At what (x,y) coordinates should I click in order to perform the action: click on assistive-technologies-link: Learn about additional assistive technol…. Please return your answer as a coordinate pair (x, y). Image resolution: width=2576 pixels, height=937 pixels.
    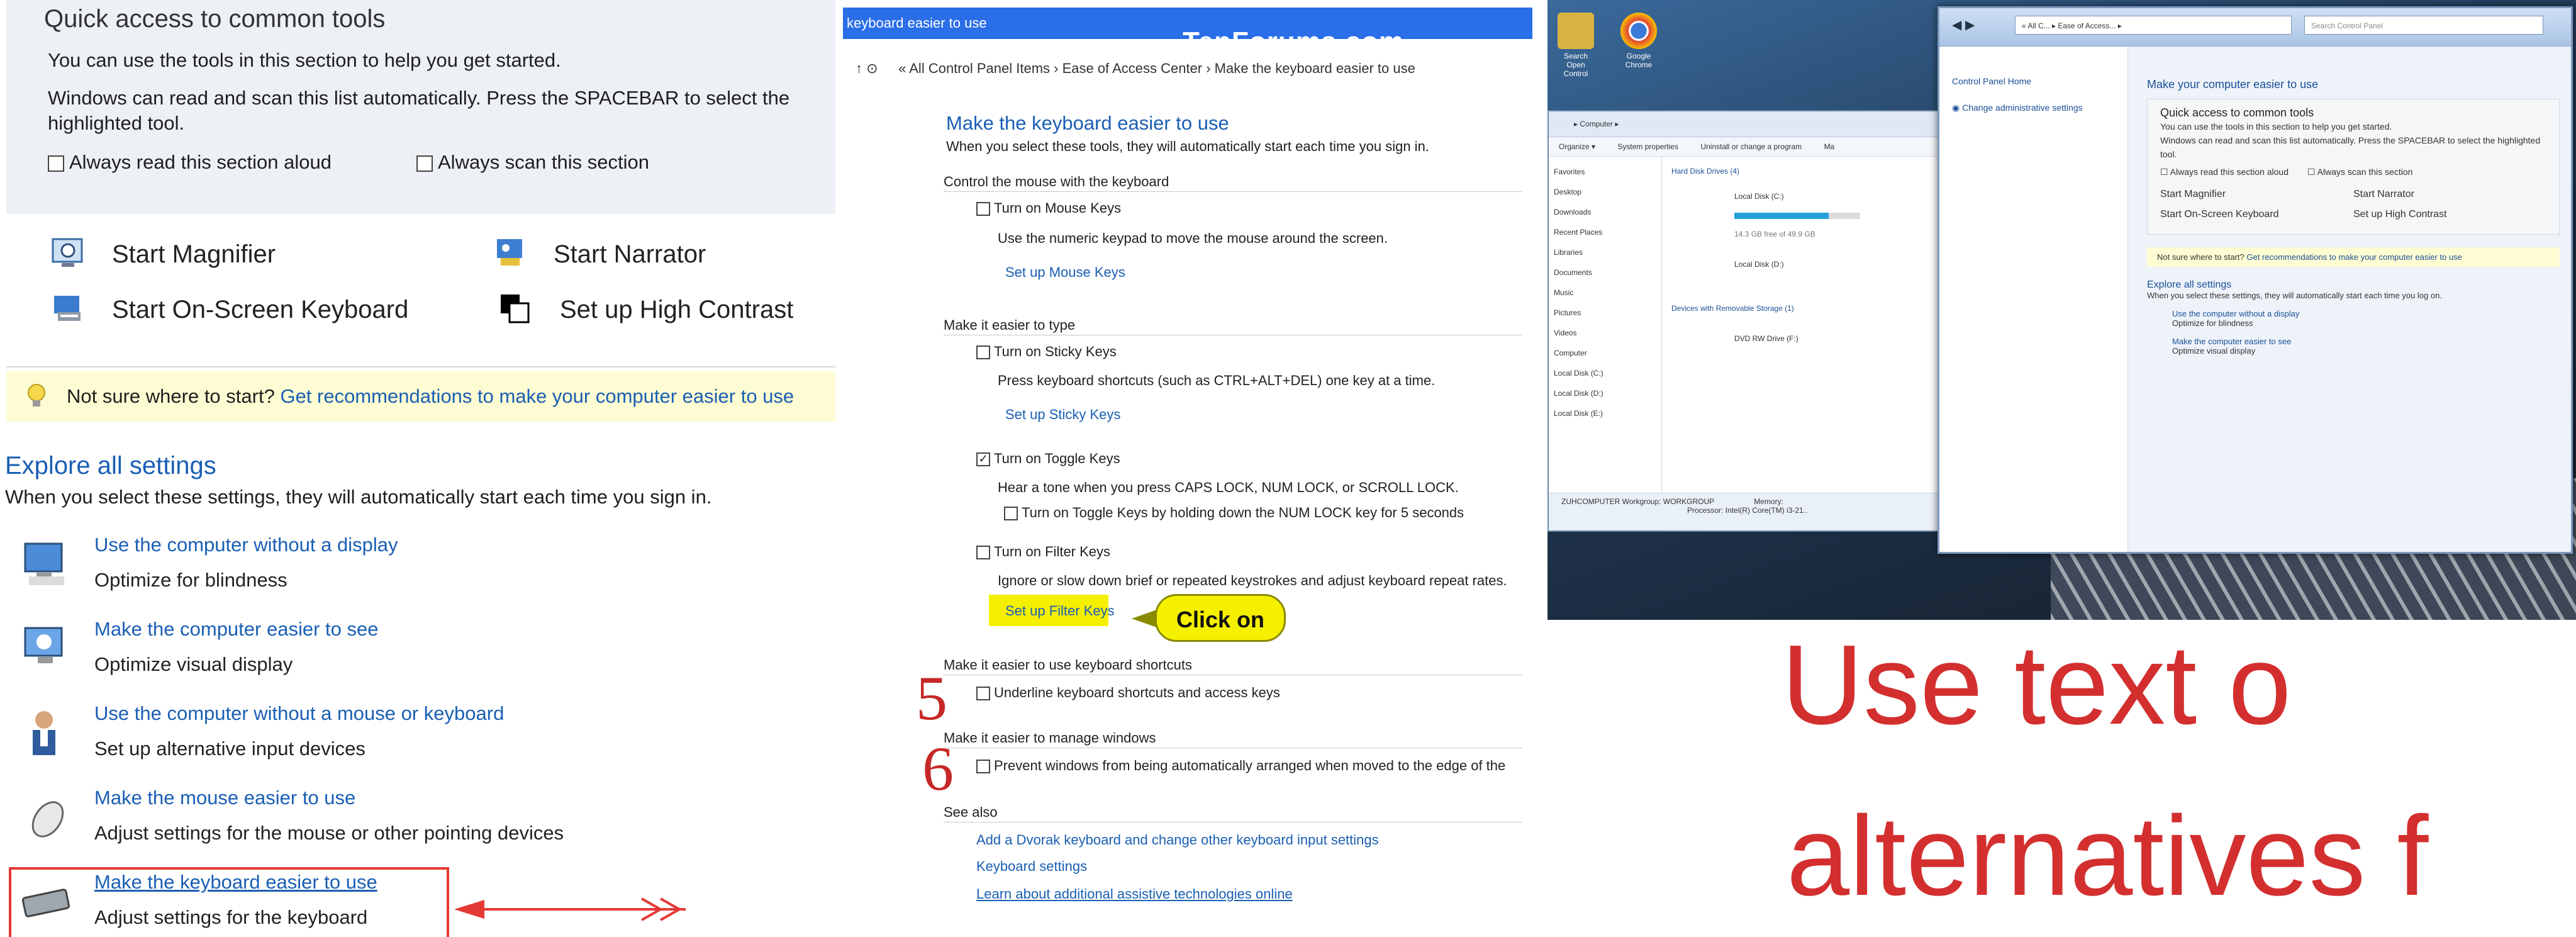
    Looking at the image, I should click on (1134, 894).